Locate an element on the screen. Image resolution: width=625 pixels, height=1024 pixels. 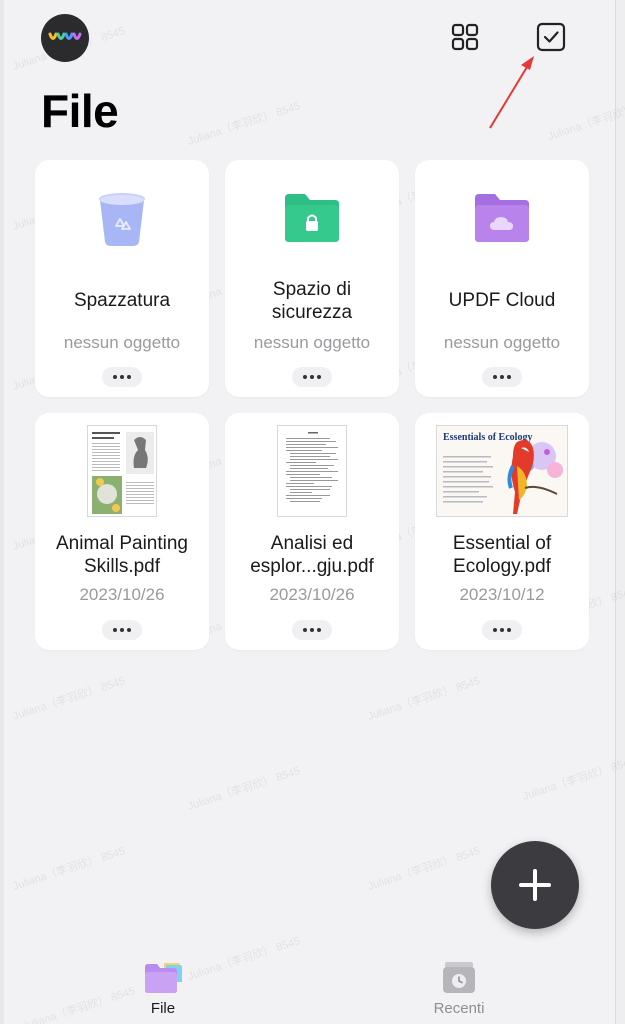
folder-card-trash: Spazzatura nessun oggetto is located at coordinates (122, 278).